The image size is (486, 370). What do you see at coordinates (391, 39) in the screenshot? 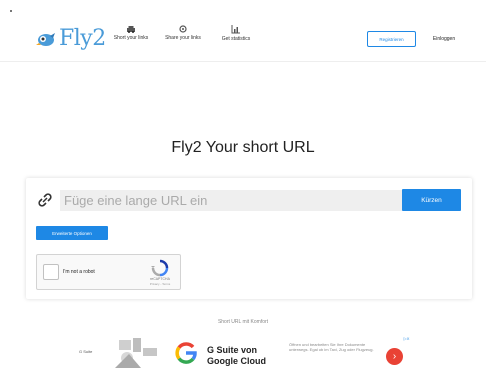
I see `register-button: Registrieren` at bounding box center [391, 39].